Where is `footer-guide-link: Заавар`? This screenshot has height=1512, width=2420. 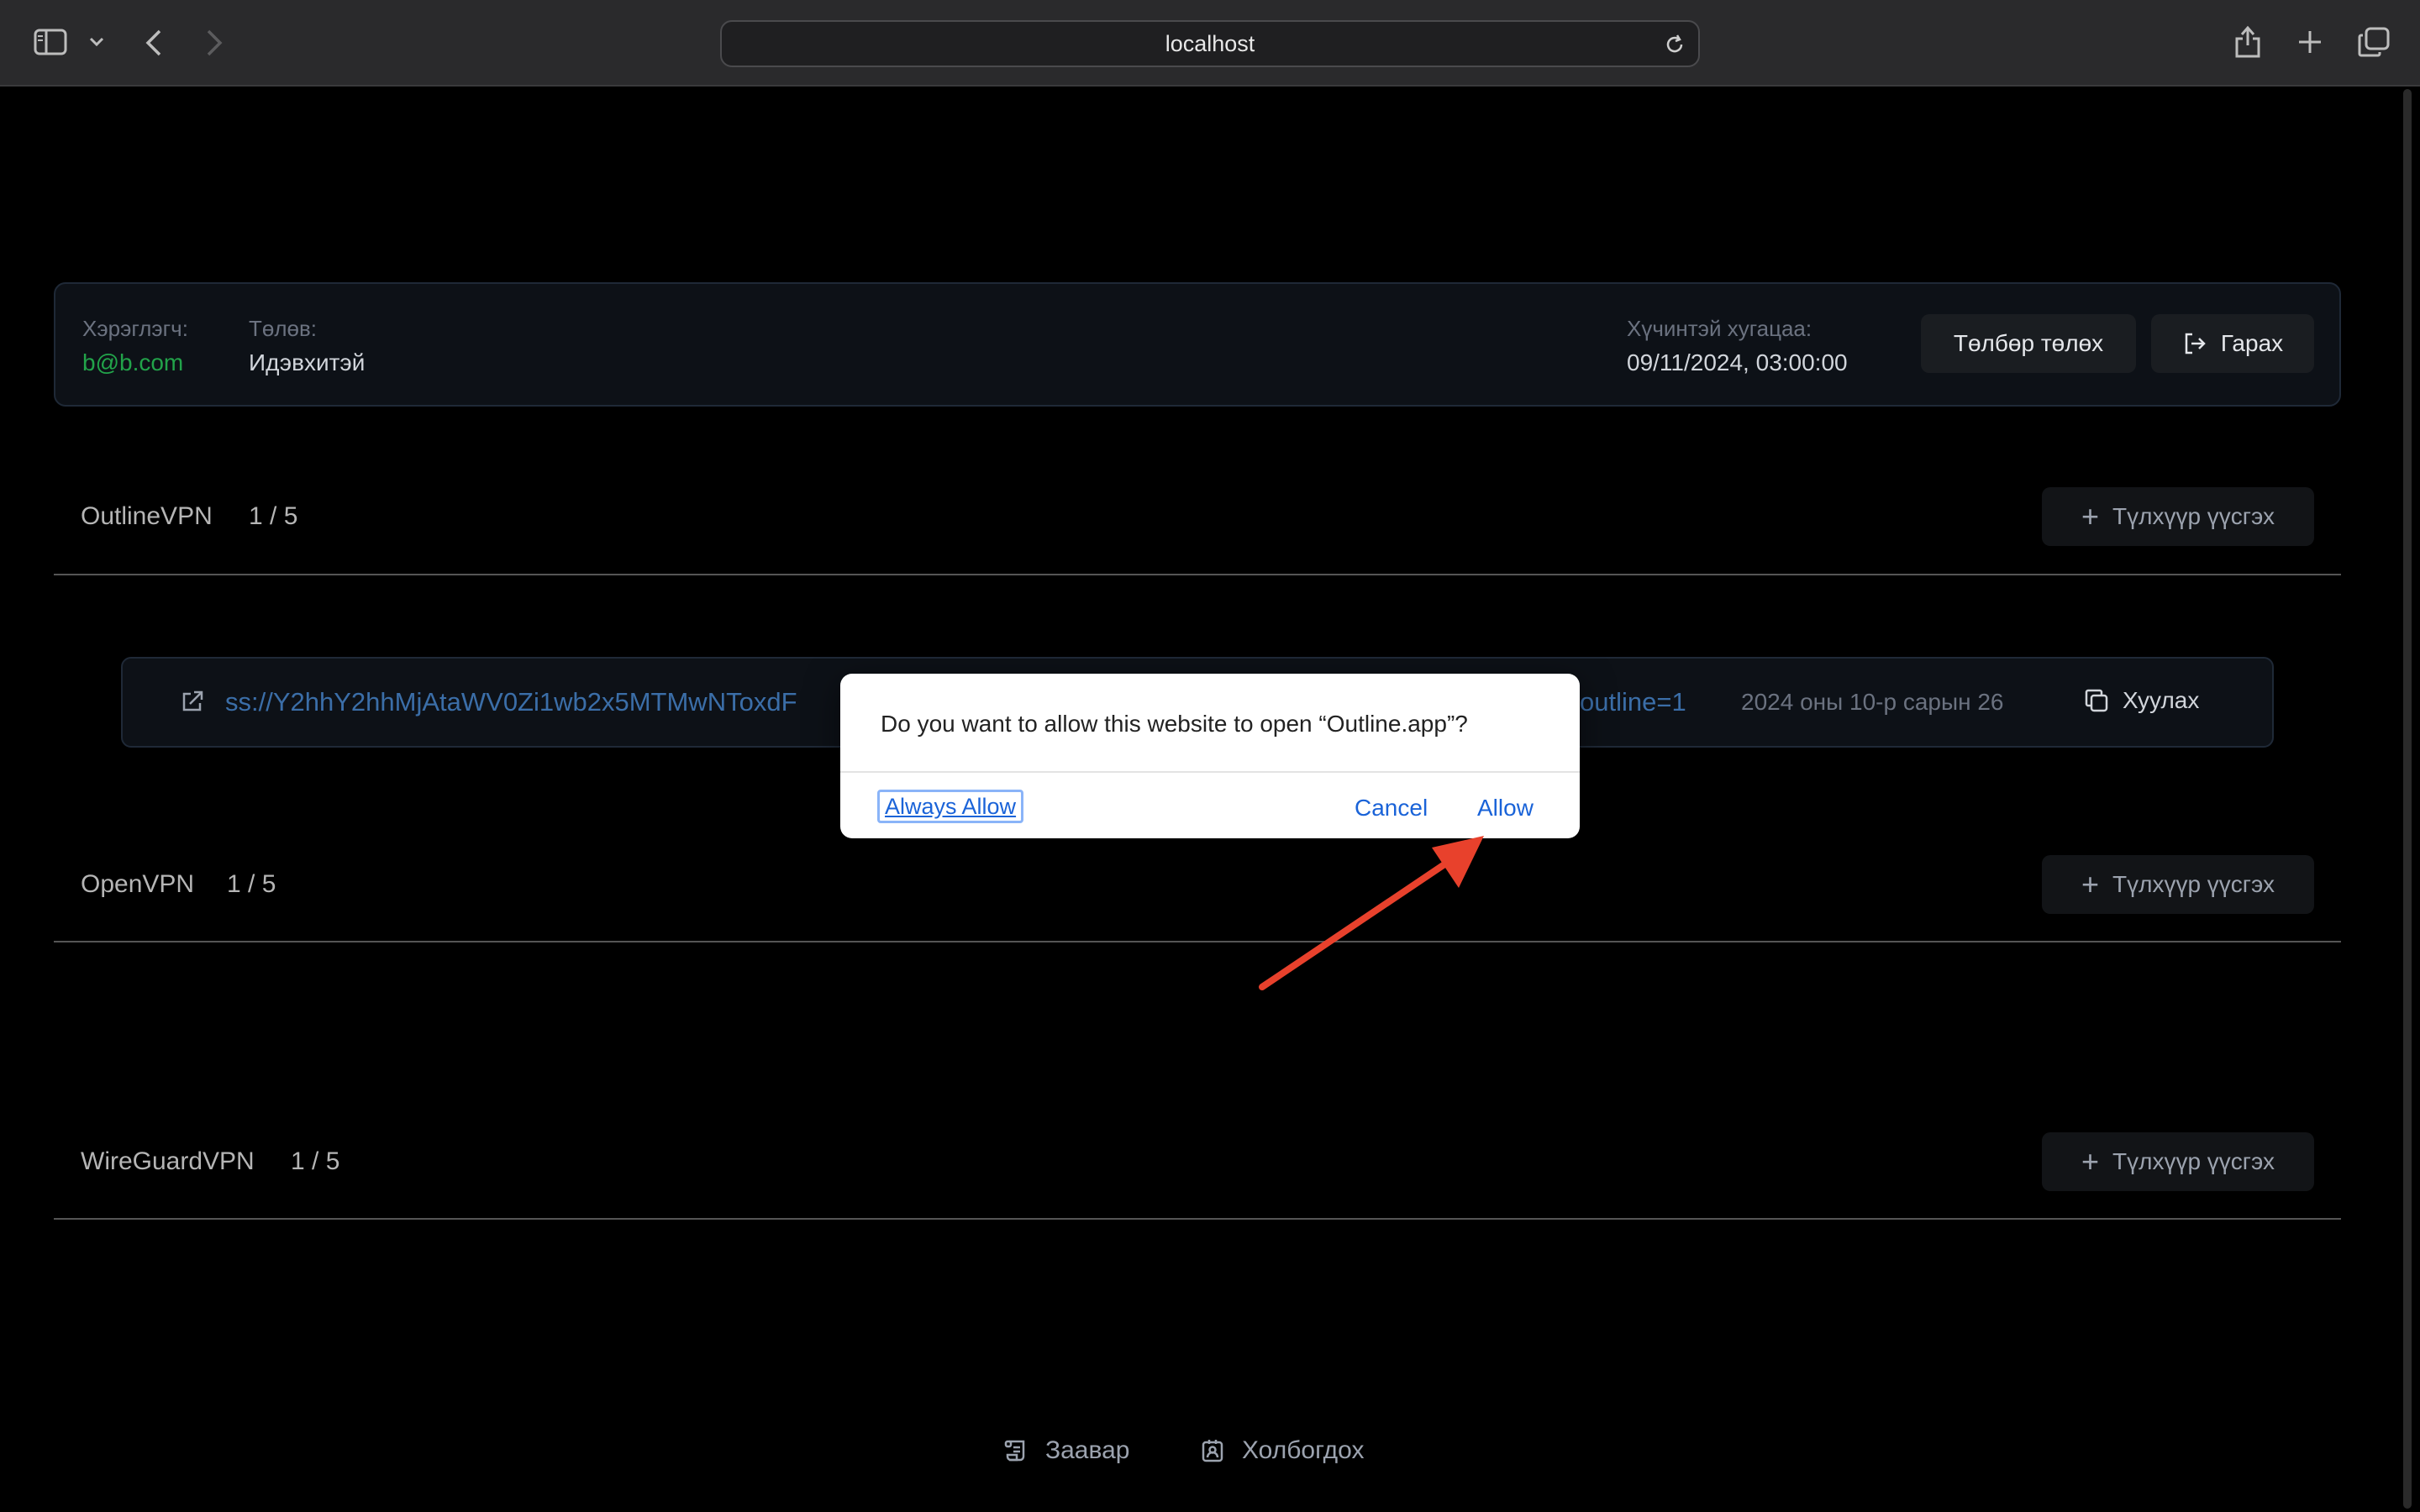 footer-guide-link: Заавар is located at coordinates (1066, 1450).